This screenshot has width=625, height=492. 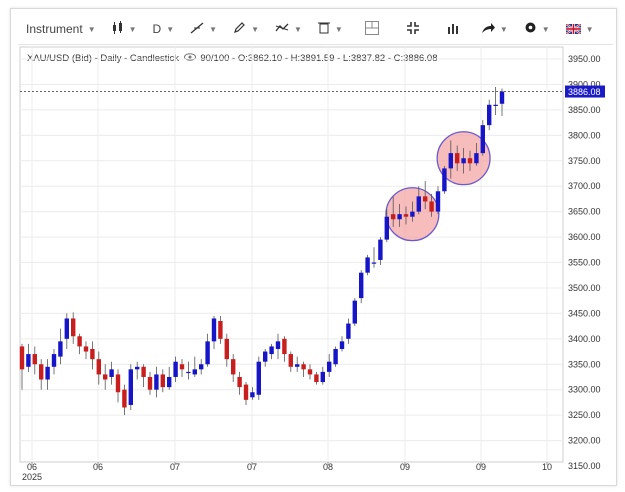 I want to click on y-tick-label: 3750.00, so click(x=584, y=161).